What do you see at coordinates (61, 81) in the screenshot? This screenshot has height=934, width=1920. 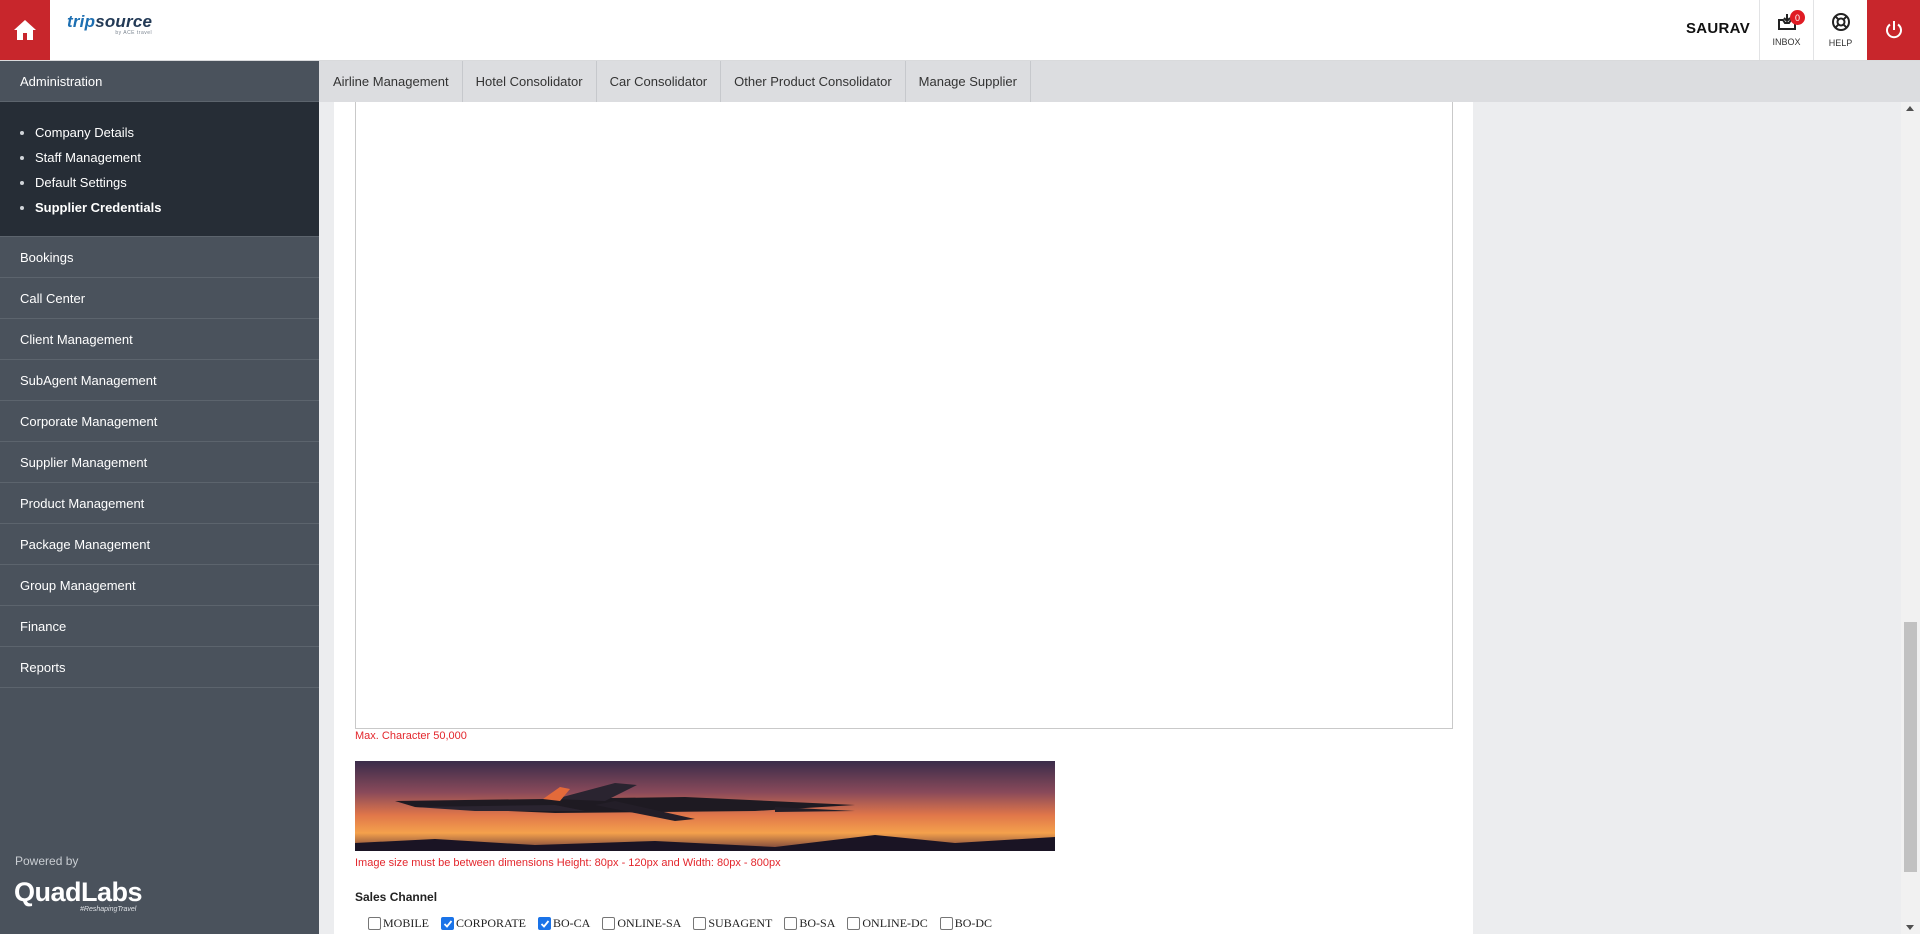 I see `sidebar-item-label: Administration` at bounding box center [61, 81].